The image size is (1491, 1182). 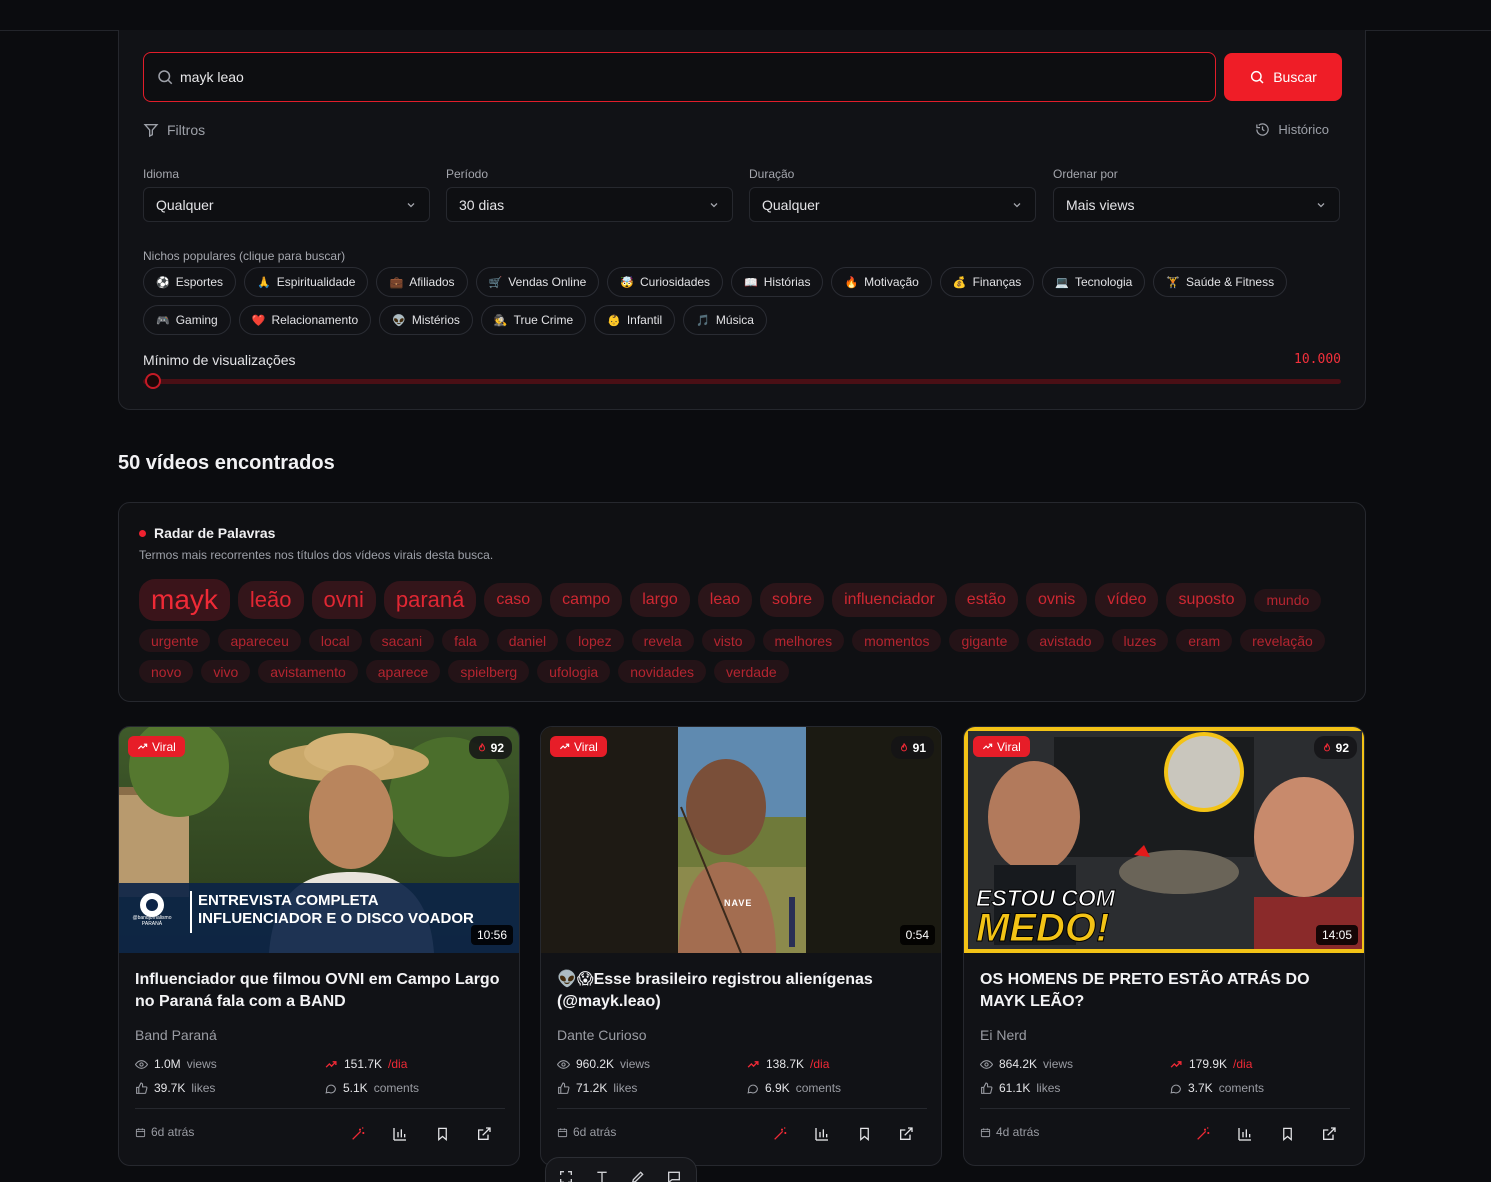 What do you see at coordinates (527, 640) in the screenshot?
I see `radar-word: daniel` at bounding box center [527, 640].